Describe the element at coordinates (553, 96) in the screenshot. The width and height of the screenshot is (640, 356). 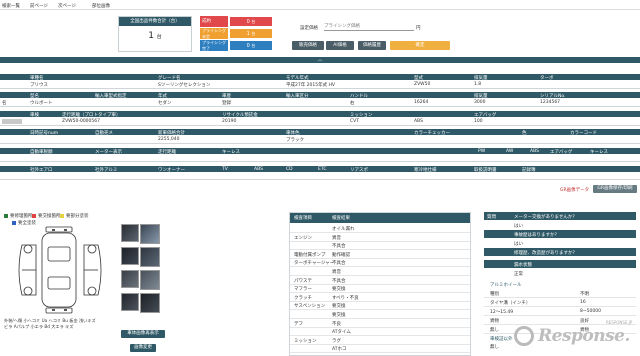
I see `spec-h2-7: シリアルNo.` at that location.